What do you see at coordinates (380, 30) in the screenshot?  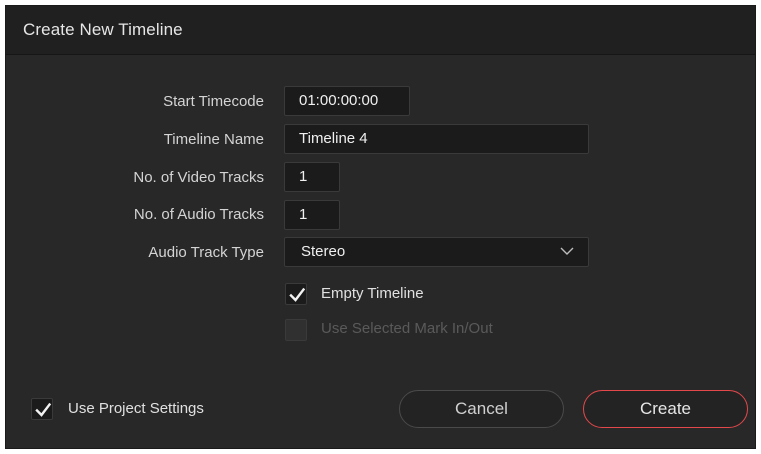 I see `dialog-titlebar: Create New Timeline` at bounding box center [380, 30].